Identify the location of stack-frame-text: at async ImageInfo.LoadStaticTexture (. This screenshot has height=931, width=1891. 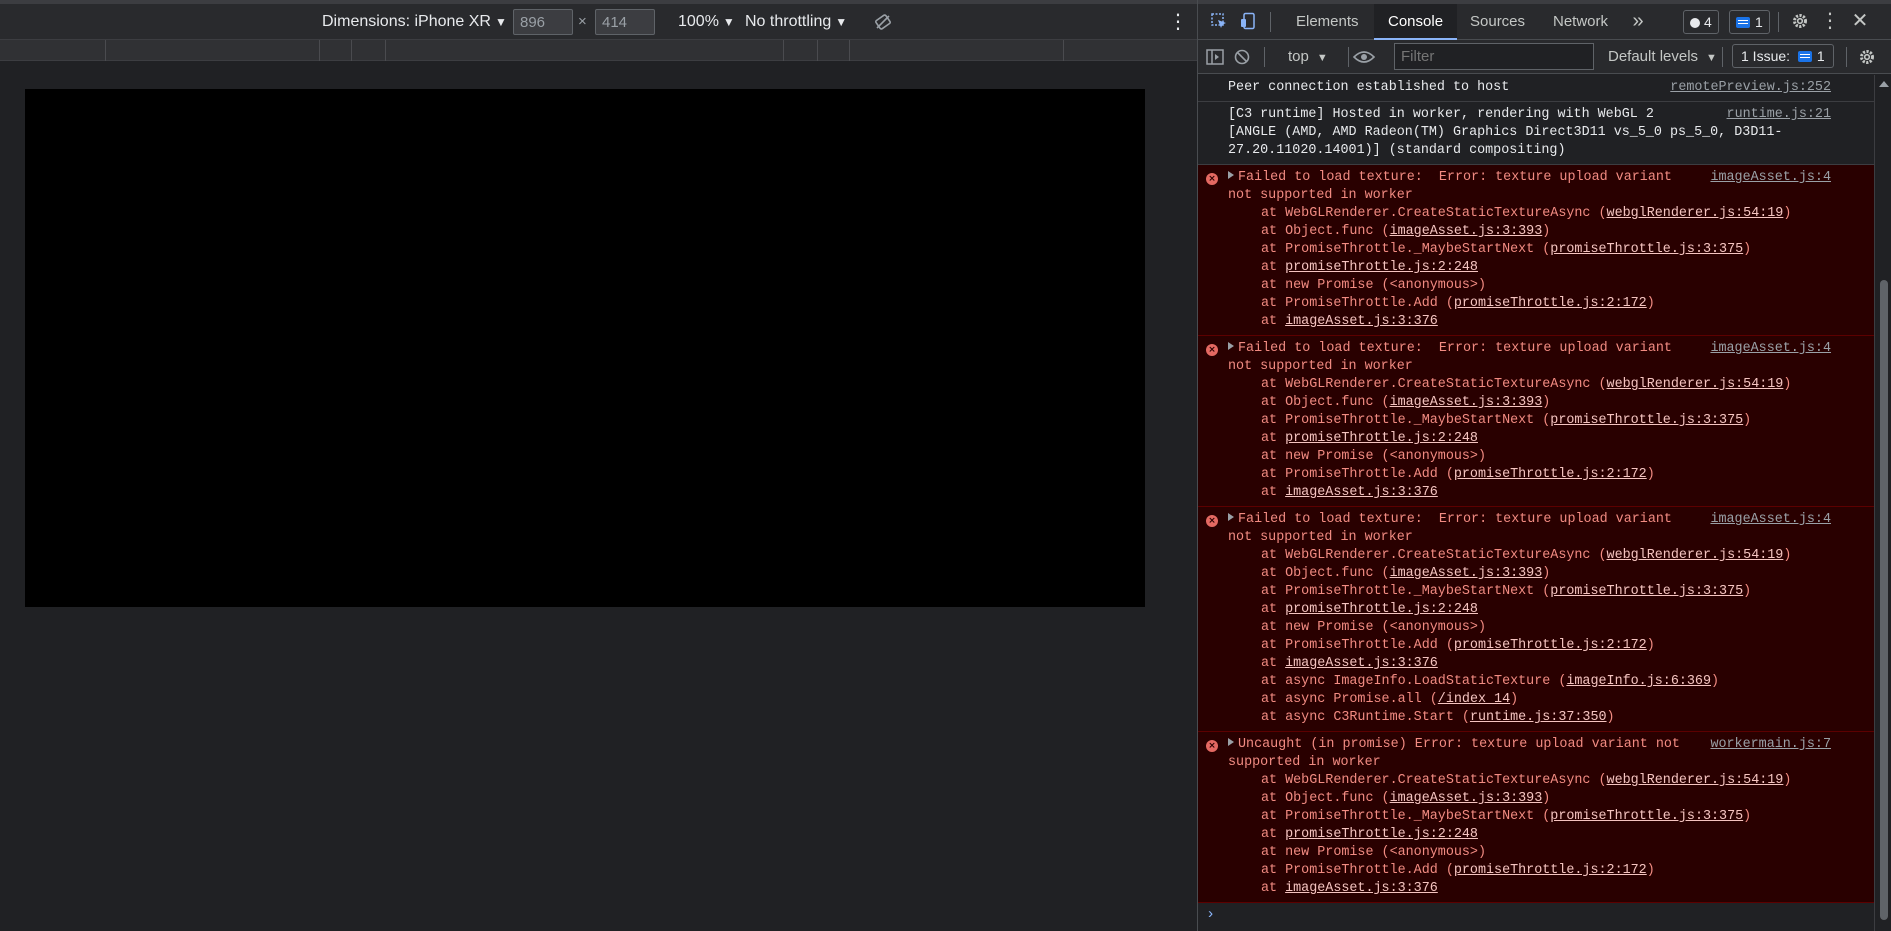
(1414, 681).